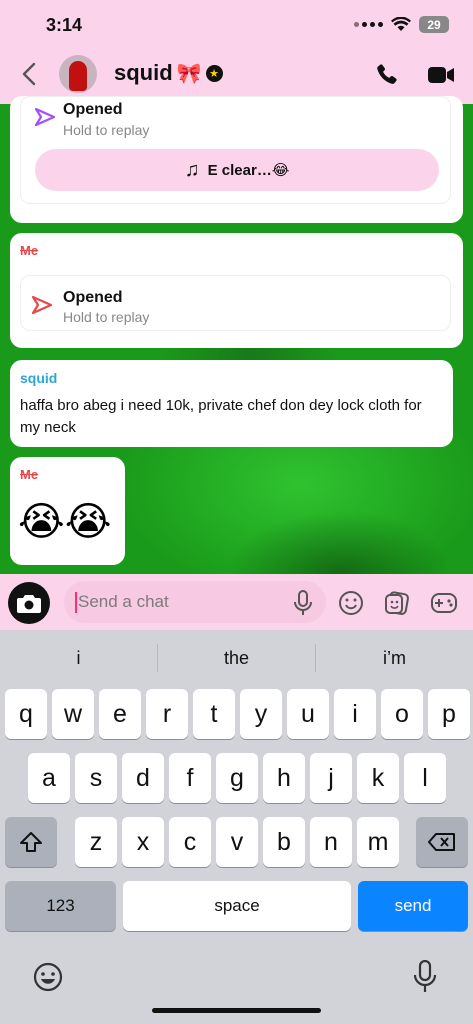 The height and width of the screenshot is (1024, 473). What do you see at coordinates (444, 603) in the screenshot?
I see `game-controller-icon` at bounding box center [444, 603].